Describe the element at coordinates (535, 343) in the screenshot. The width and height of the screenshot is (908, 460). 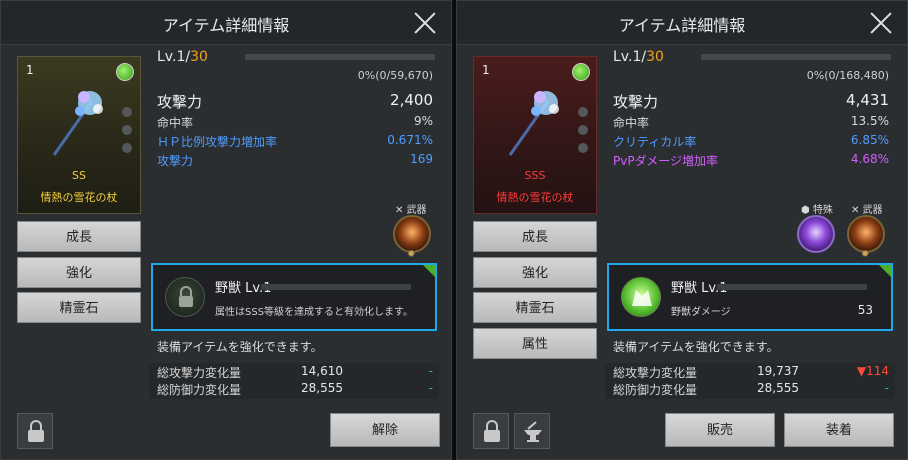
I see `attribute-button: 属性` at that location.